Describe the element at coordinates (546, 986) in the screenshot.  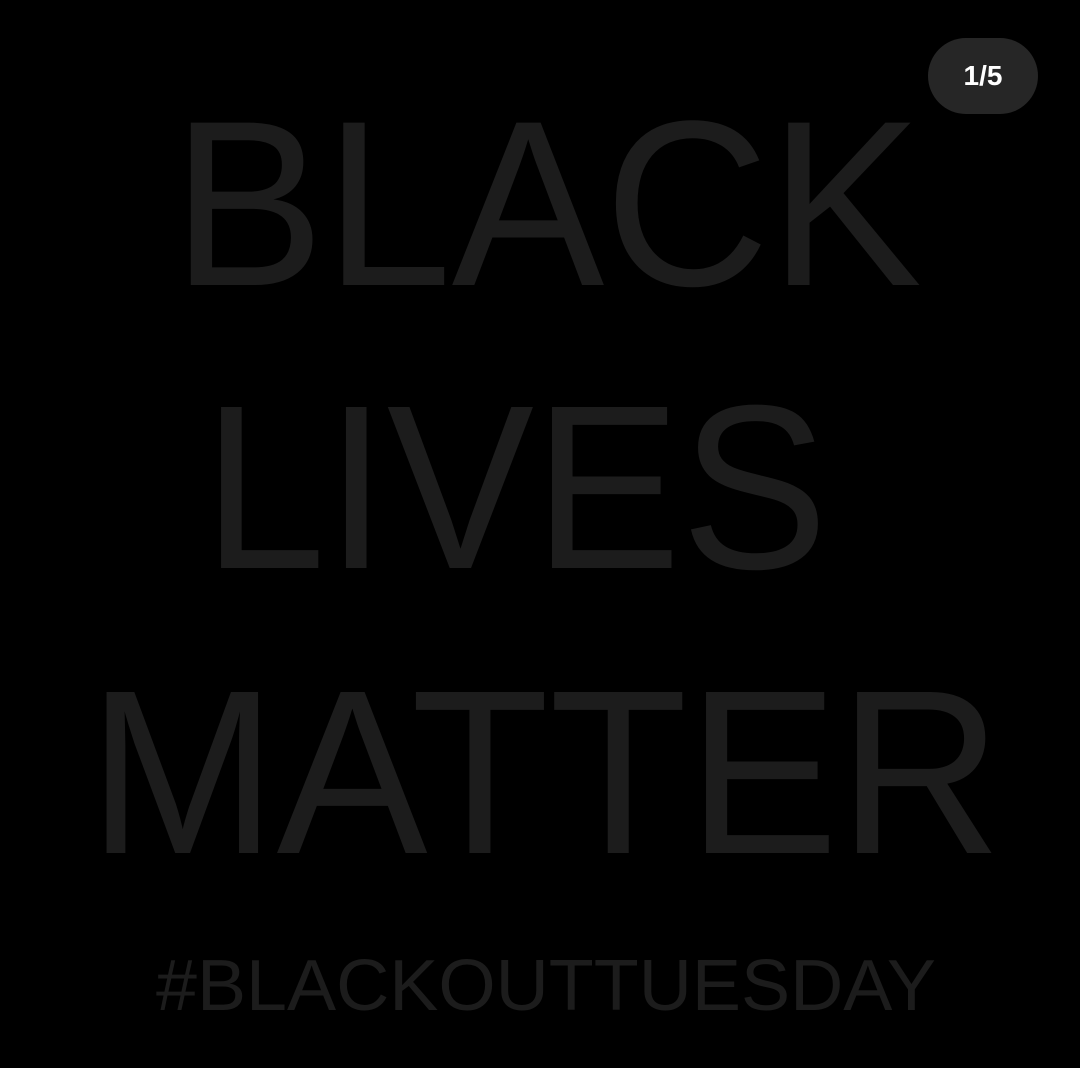
I see `poster-hashtag: #BLACKOUTTUESDAY` at that location.